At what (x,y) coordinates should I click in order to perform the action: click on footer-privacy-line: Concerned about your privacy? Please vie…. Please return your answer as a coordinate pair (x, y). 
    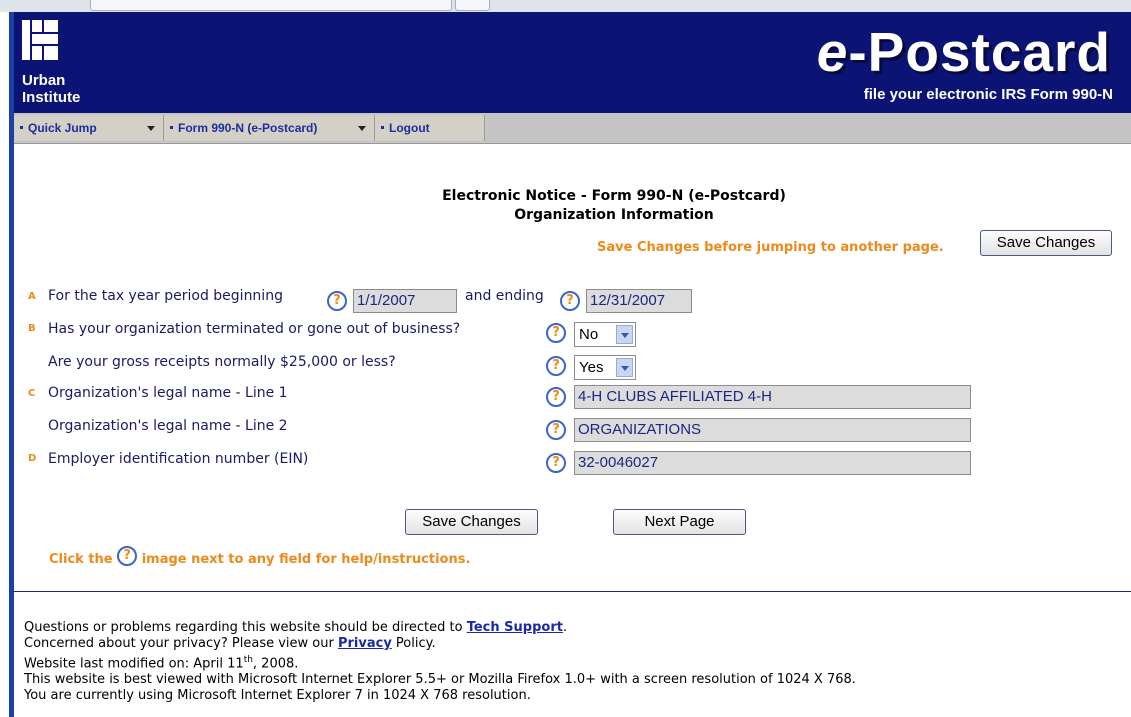
    Looking at the image, I should click on (230, 643).